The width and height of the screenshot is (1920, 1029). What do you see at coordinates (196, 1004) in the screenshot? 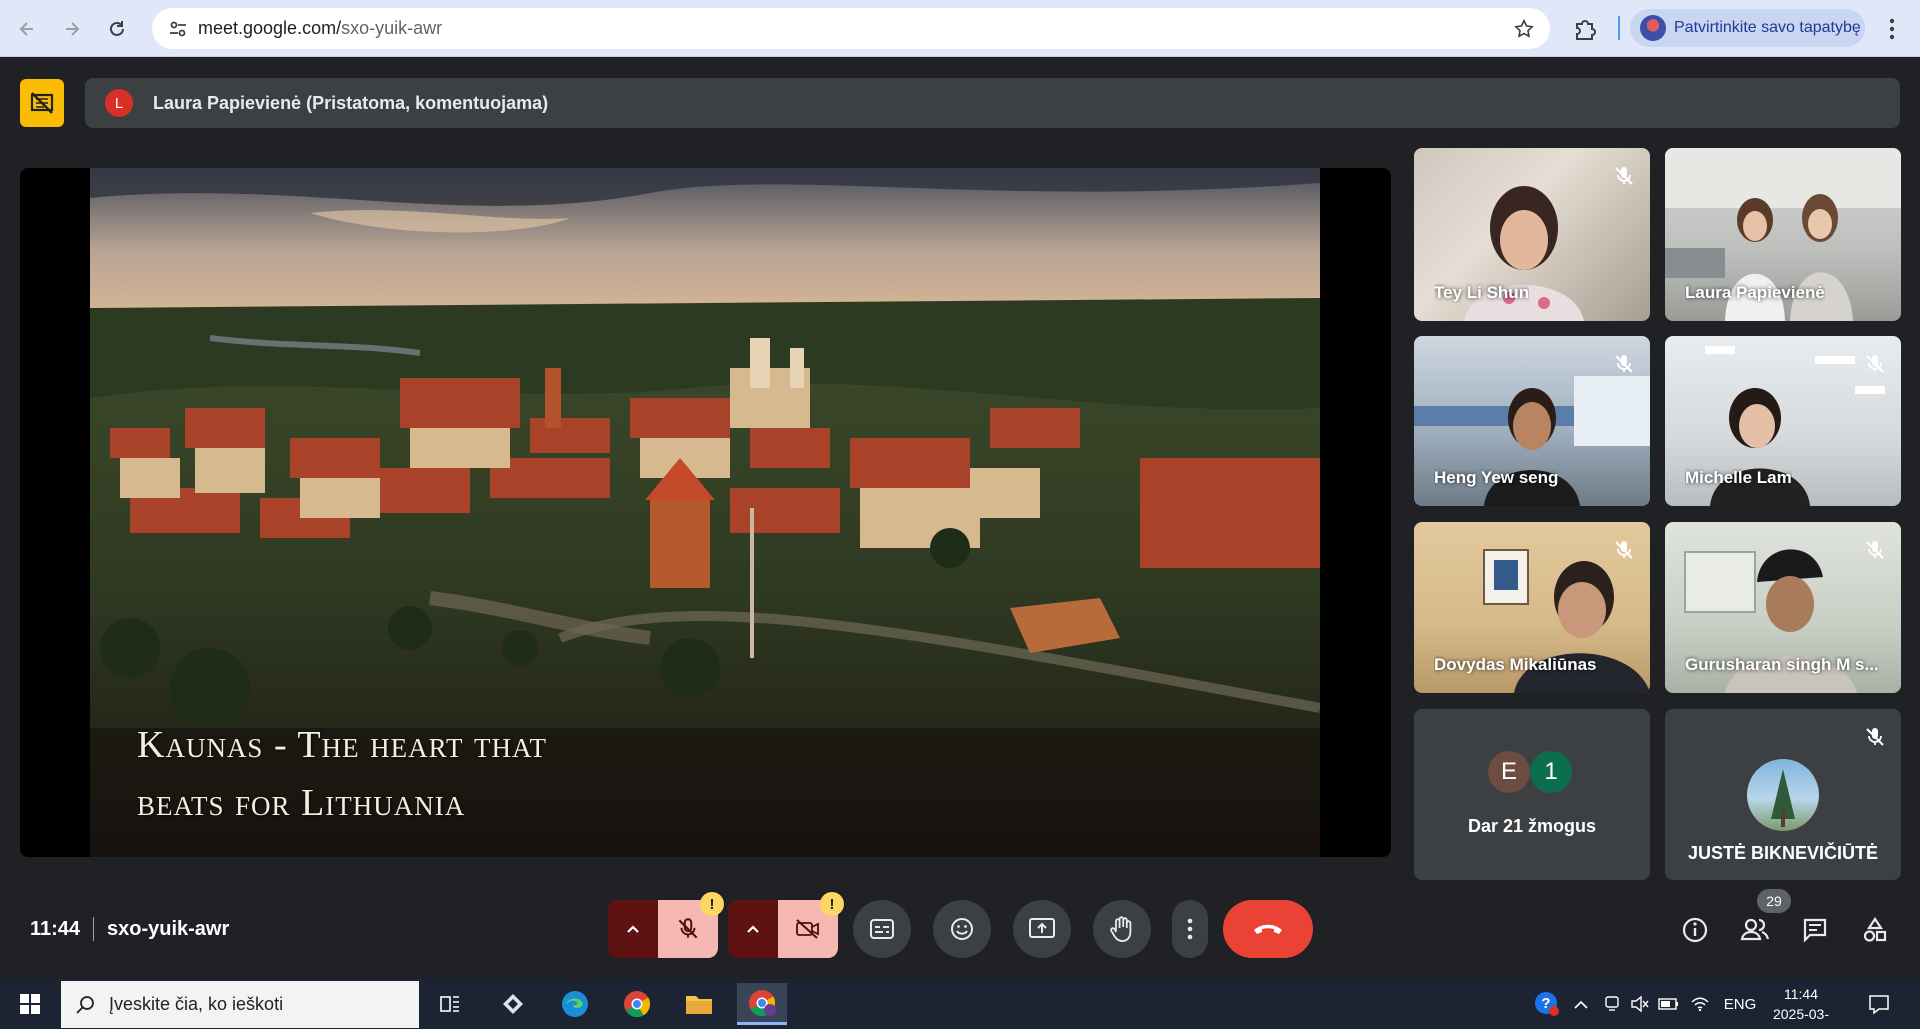
I see `search-placeholder: Įveskite čia, ko ieškoti` at bounding box center [196, 1004].